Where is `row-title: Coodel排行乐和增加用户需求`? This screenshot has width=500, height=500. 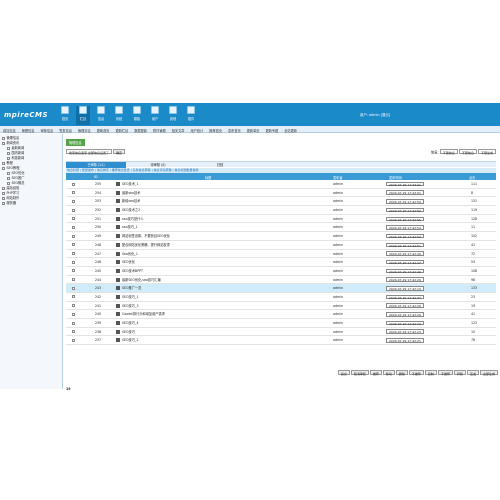 row-title: Coodel排行乐和增加用户需求 is located at coordinates (140, 314).